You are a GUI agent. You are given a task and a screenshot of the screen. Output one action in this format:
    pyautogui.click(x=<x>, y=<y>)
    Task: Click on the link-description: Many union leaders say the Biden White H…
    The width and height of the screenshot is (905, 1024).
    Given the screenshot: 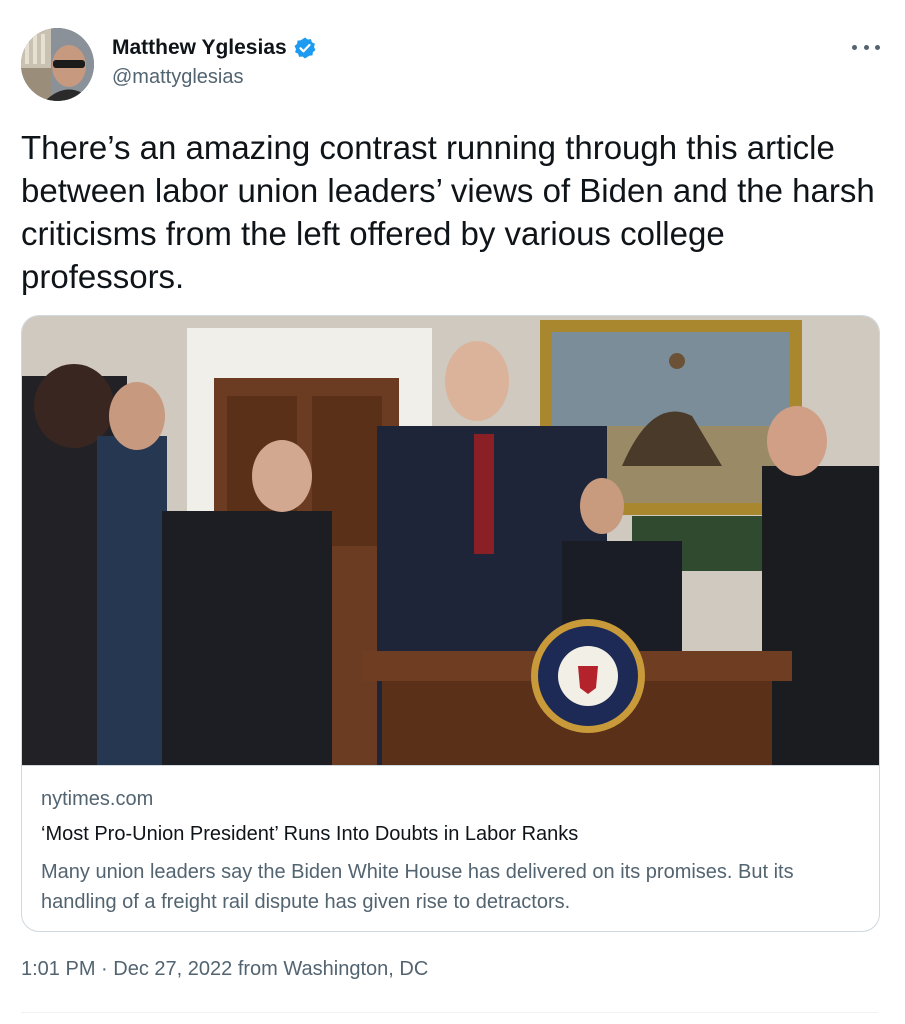 What is the action you would take?
    pyautogui.click(x=417, y=887)
    